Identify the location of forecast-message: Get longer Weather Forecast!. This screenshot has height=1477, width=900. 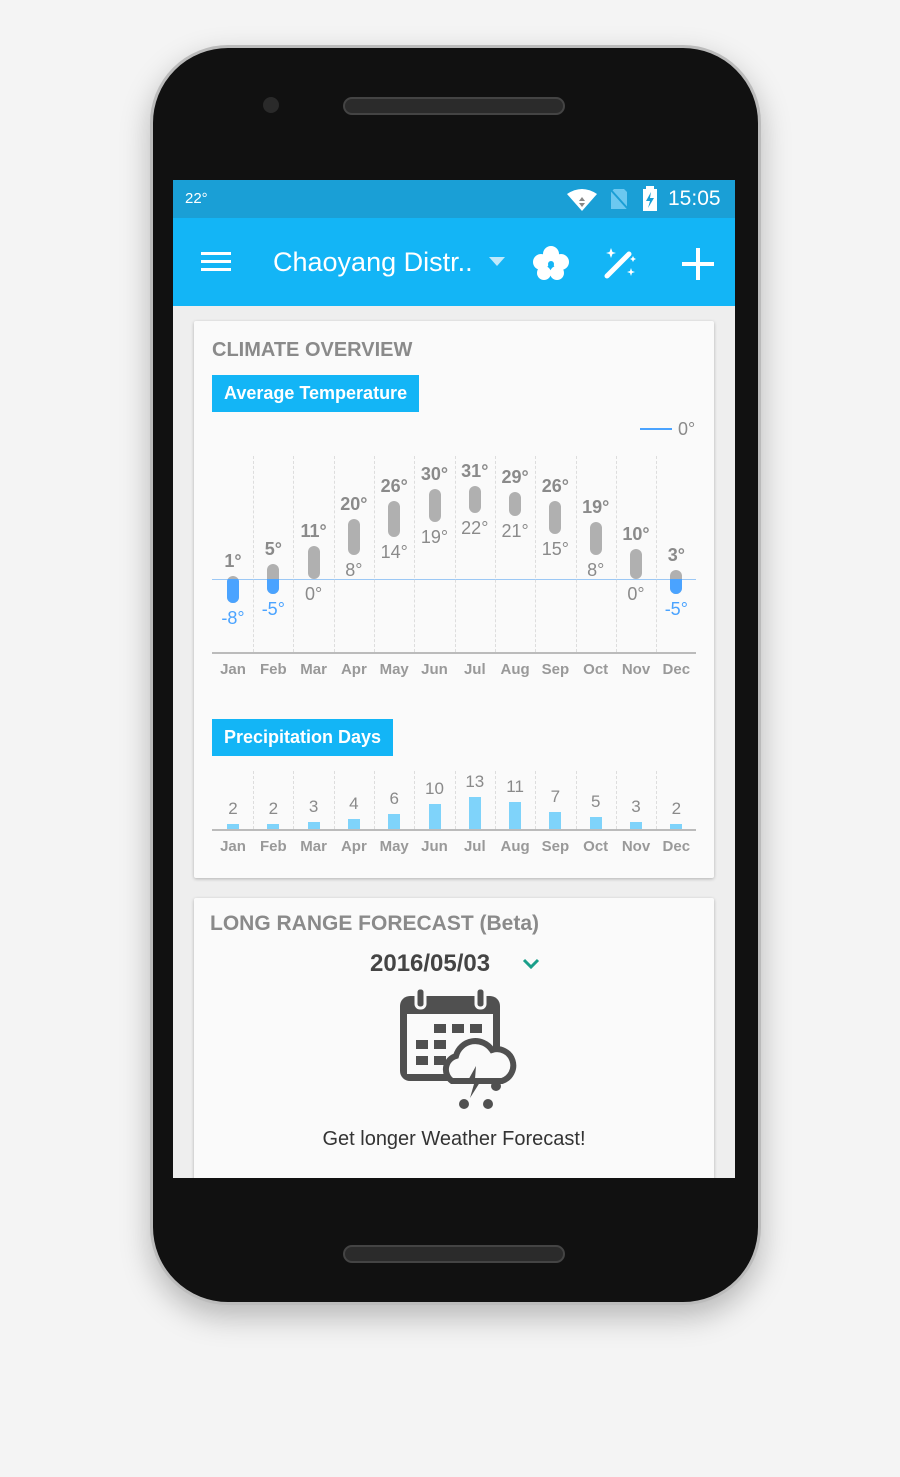
(454, 1139).